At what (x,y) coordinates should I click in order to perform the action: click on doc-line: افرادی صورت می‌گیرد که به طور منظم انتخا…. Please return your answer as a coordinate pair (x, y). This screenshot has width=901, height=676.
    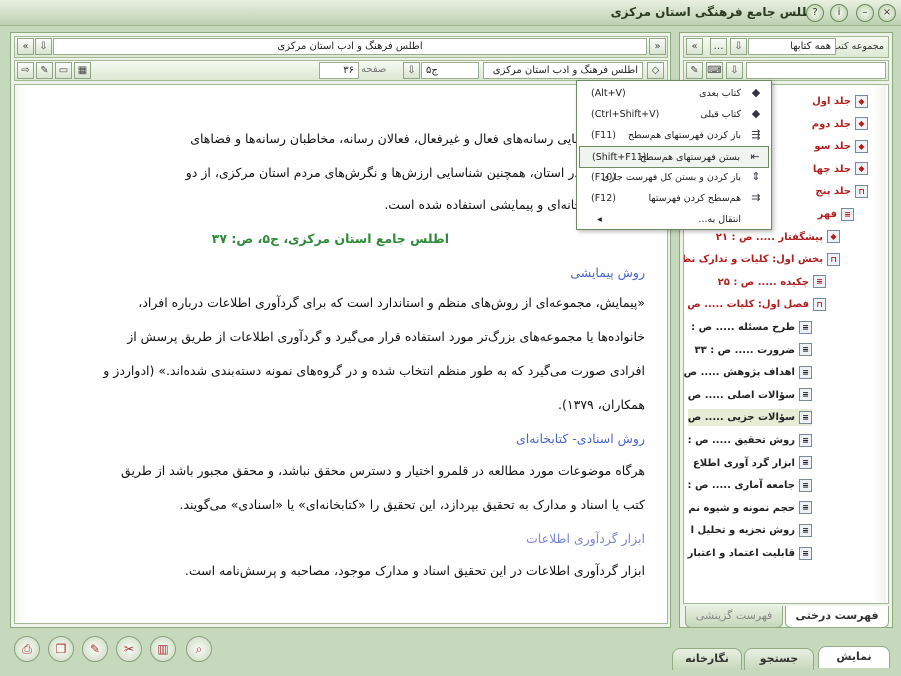
    Looking at the image, I should click on (374, 370).